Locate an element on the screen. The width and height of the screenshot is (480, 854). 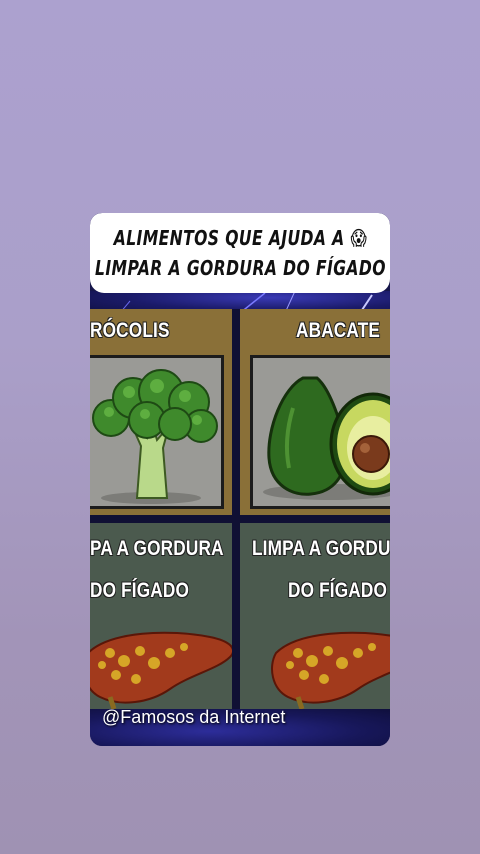
broccoli-image-frame is located at coordinates (157, 432).